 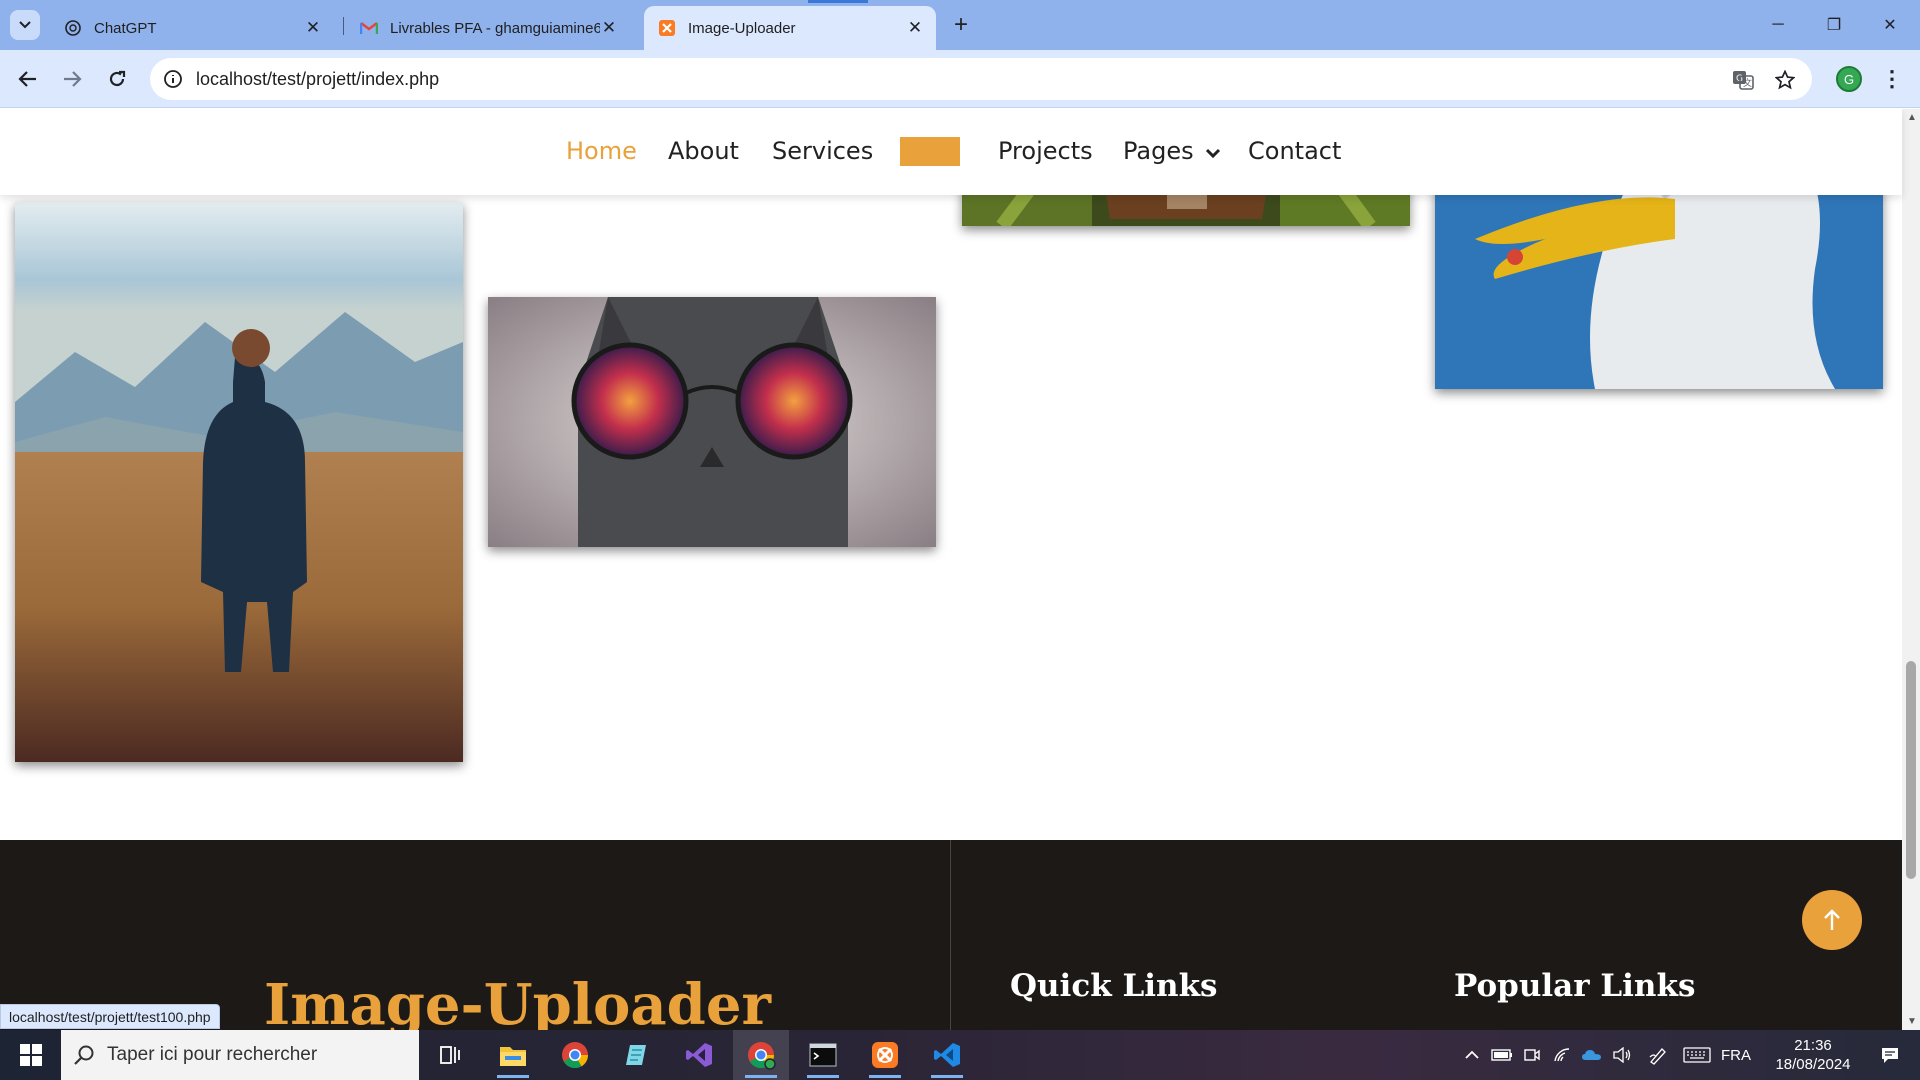 I want to click on hiker-in-field-photo, so click(x=239, y=482).